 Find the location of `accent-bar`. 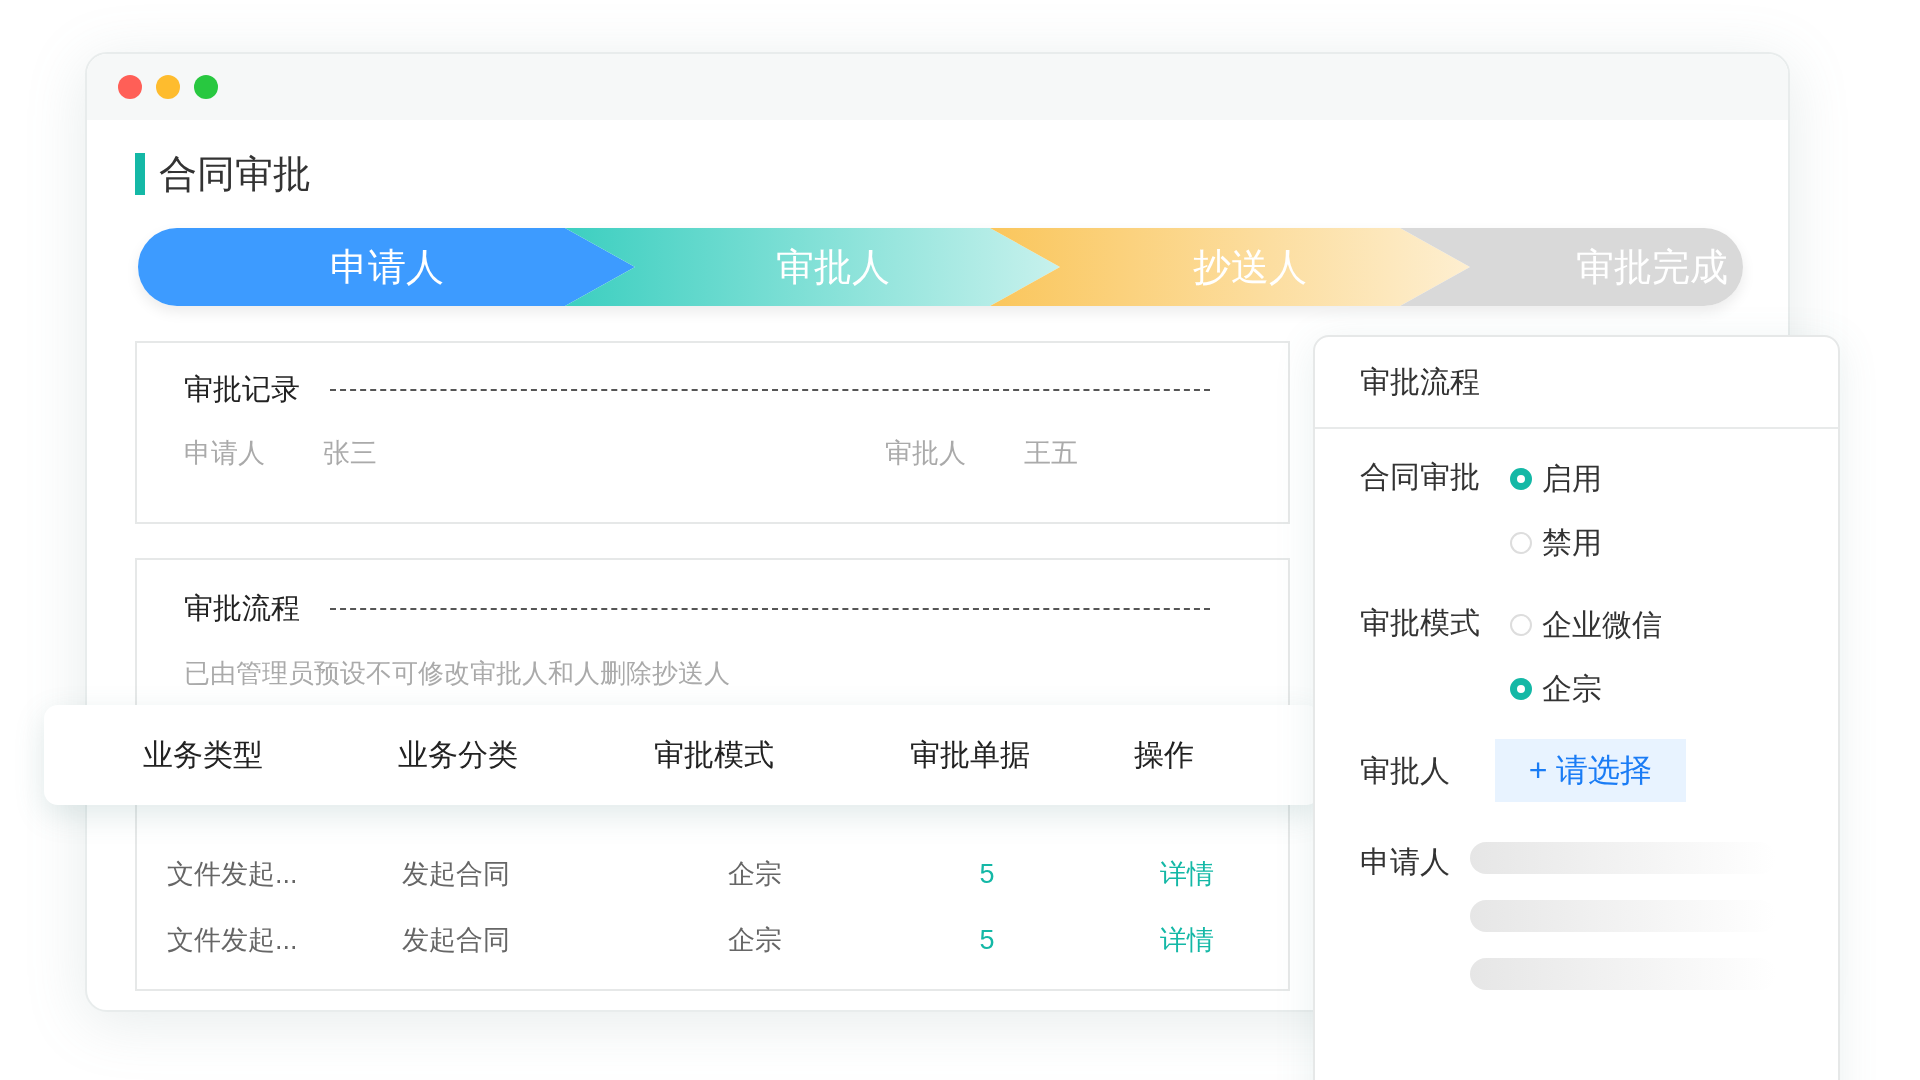

accent-bar is located at coordinates (140, 174).